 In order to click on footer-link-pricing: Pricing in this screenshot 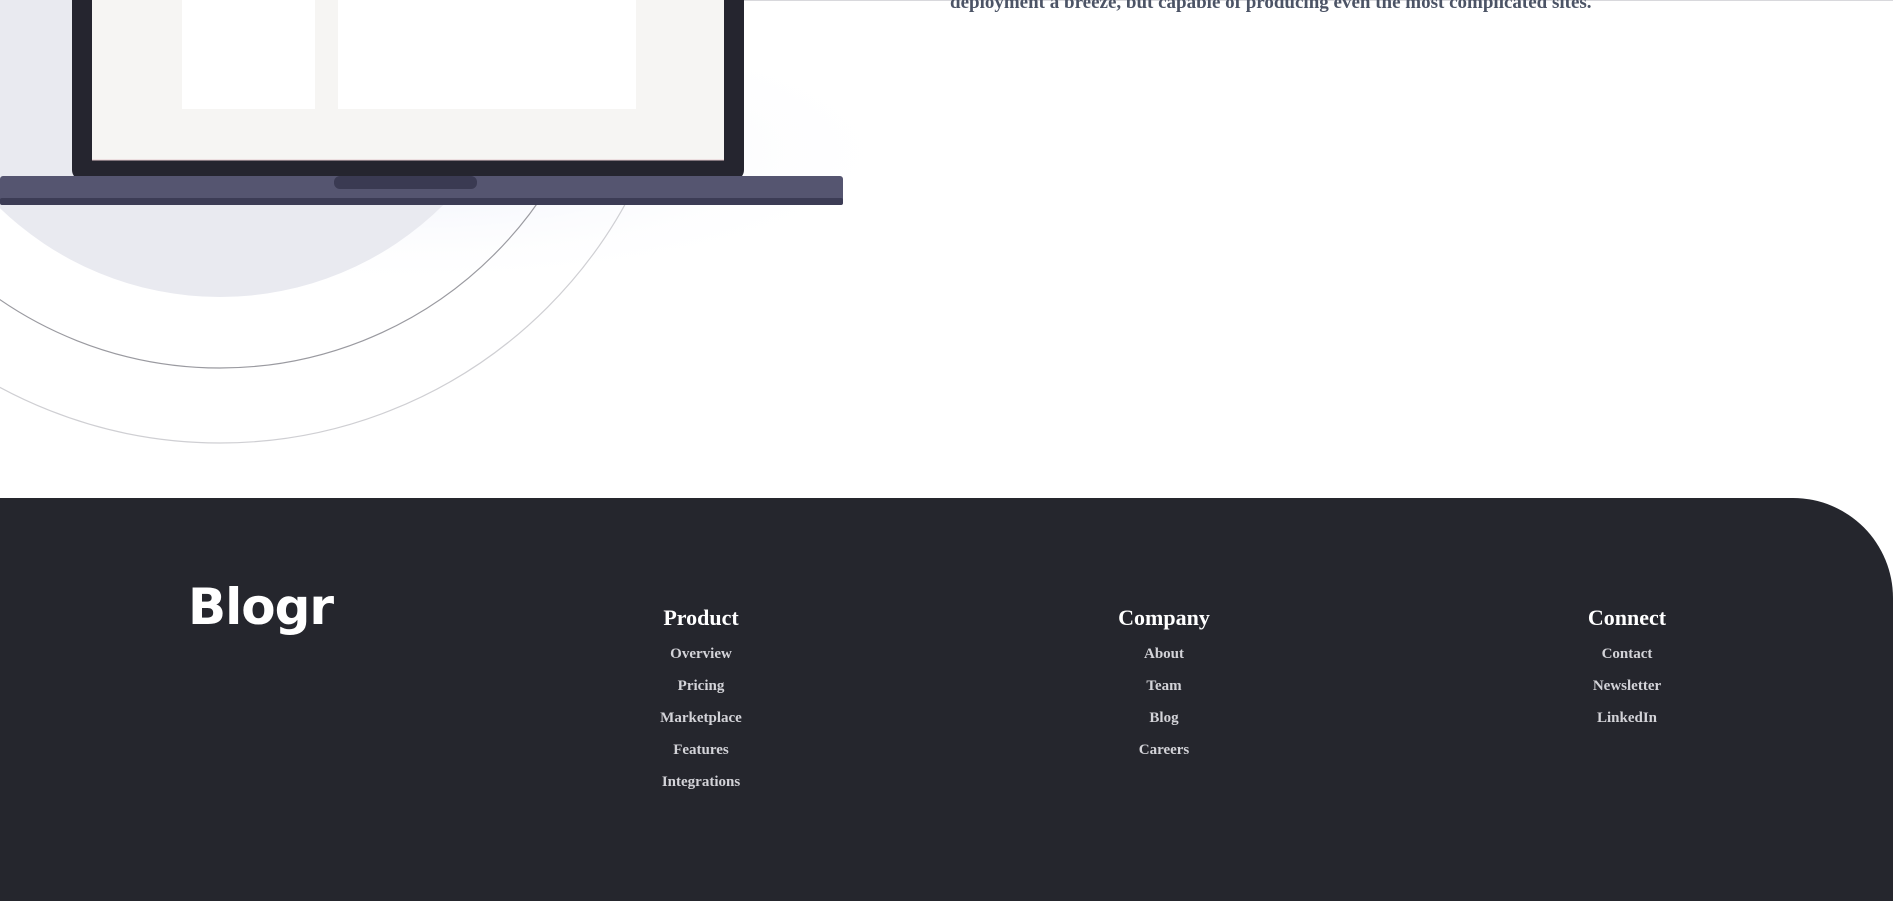, I will do `click(701, 686)`.